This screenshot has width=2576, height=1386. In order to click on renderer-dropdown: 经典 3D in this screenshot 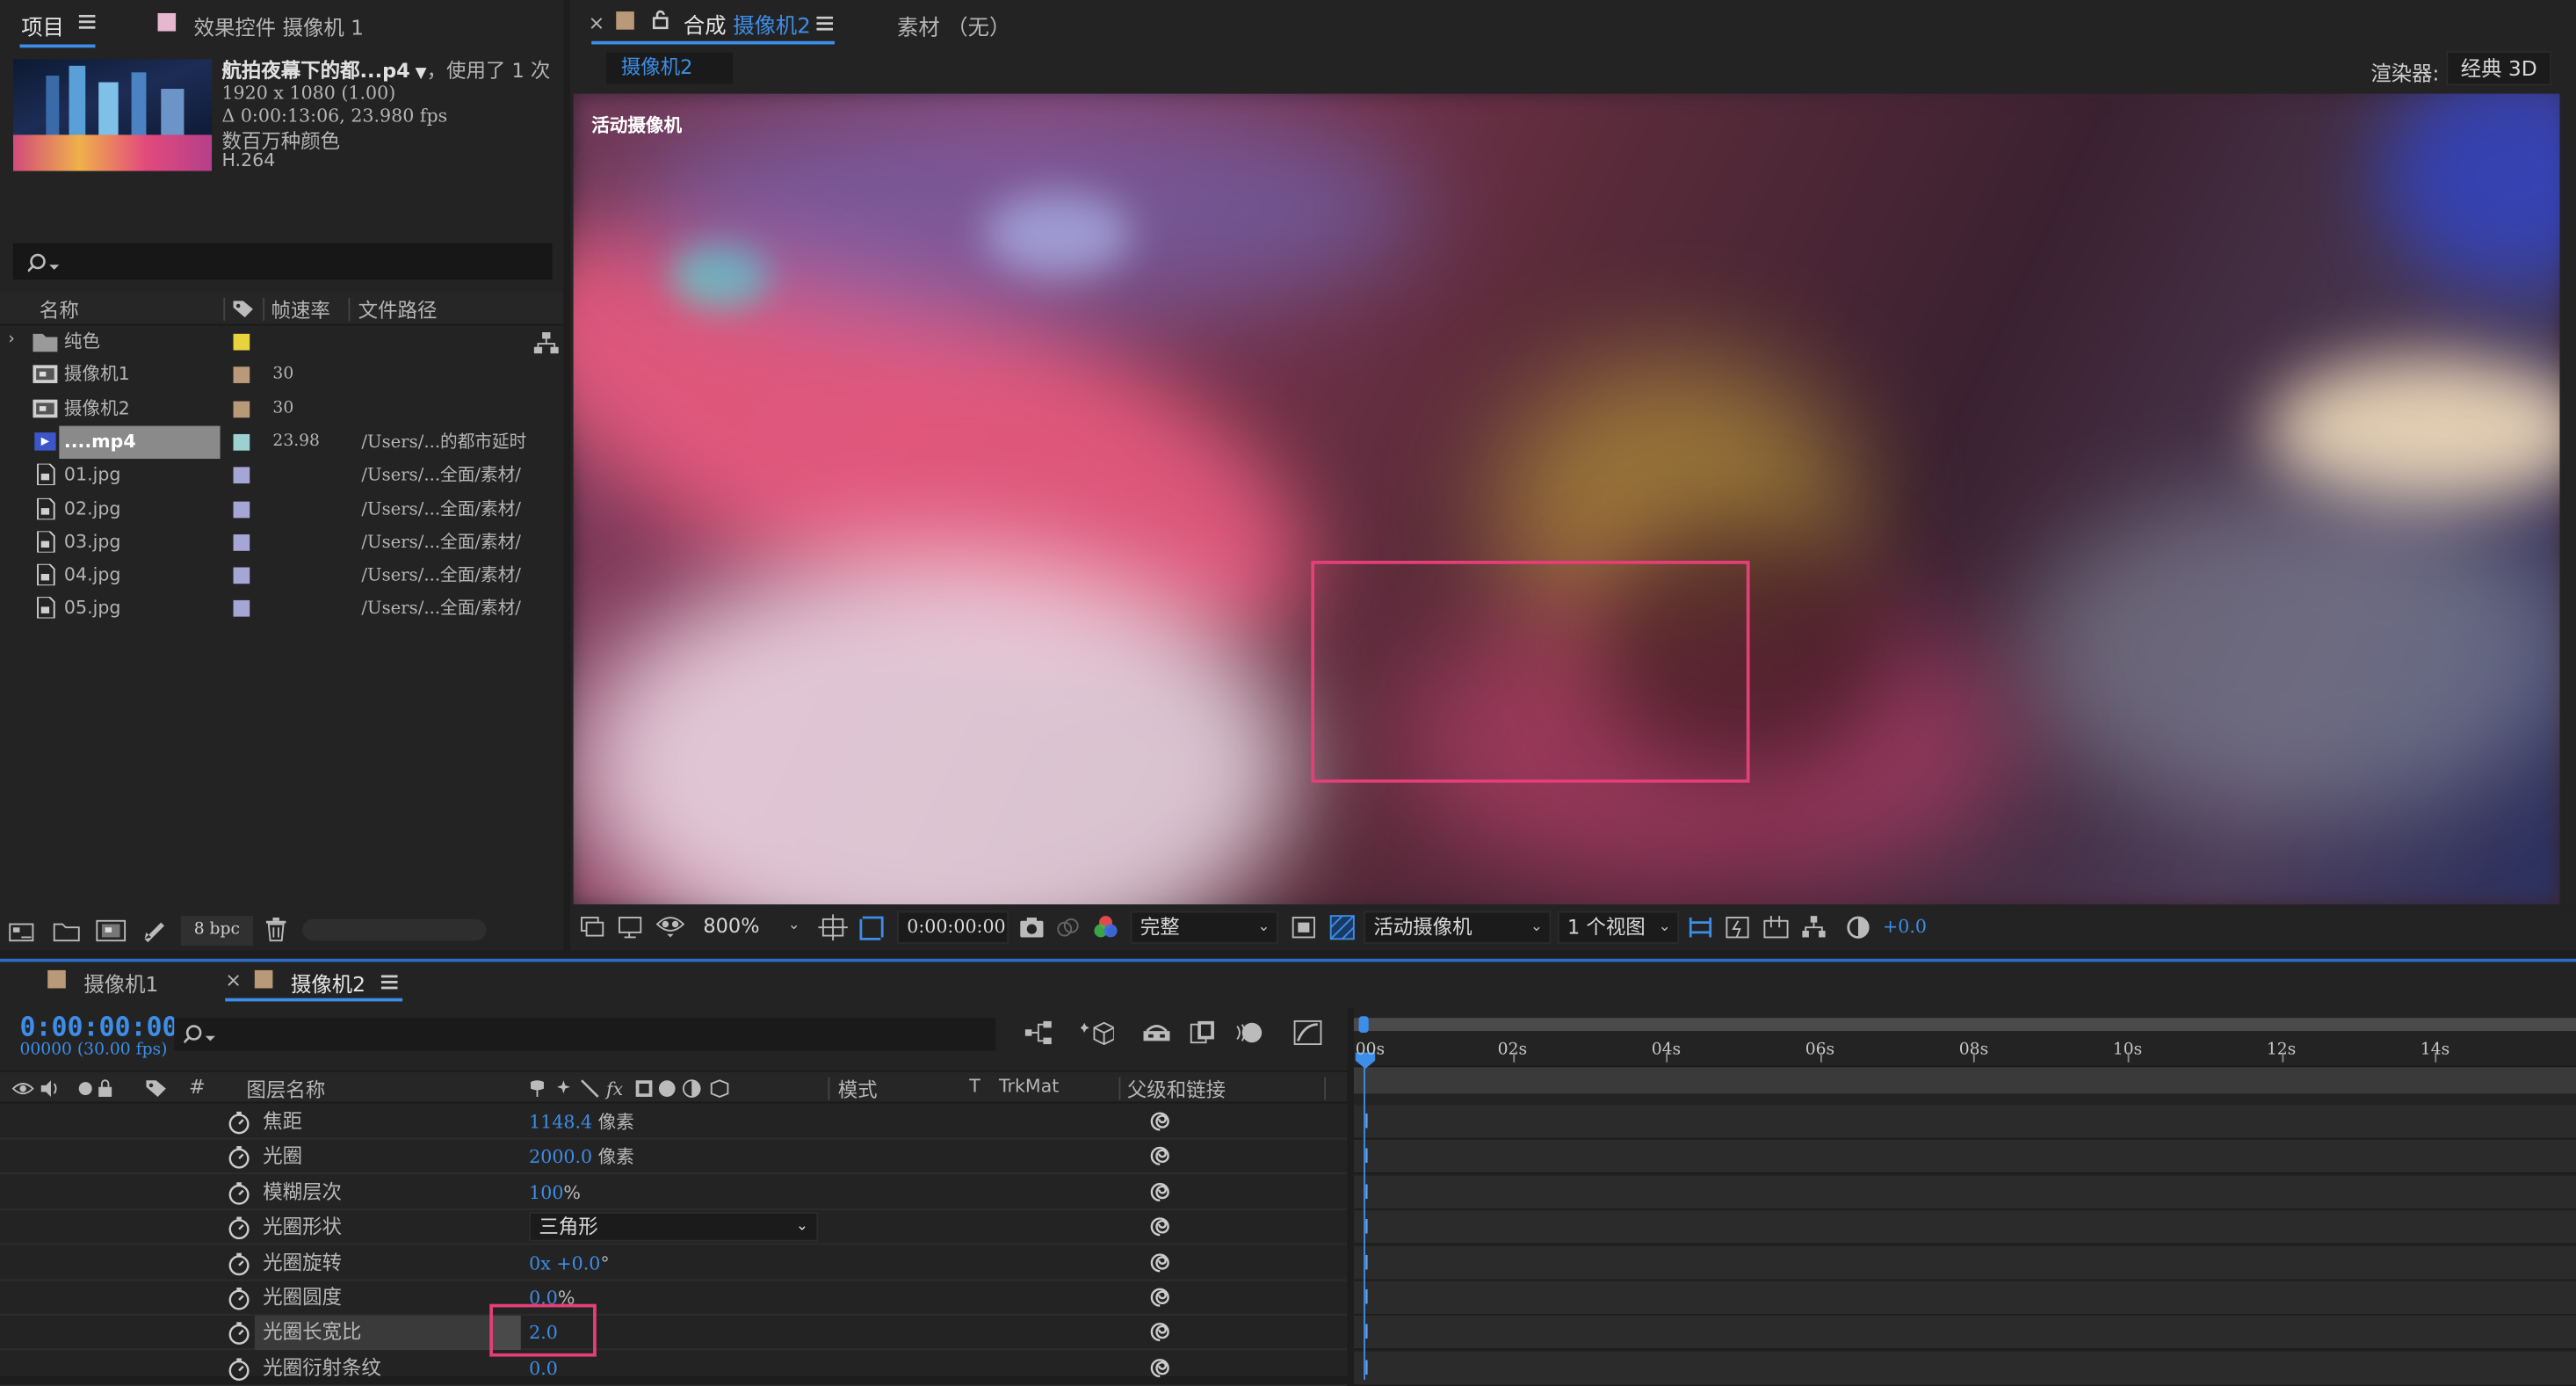, I will do `click(2499, 68)`.